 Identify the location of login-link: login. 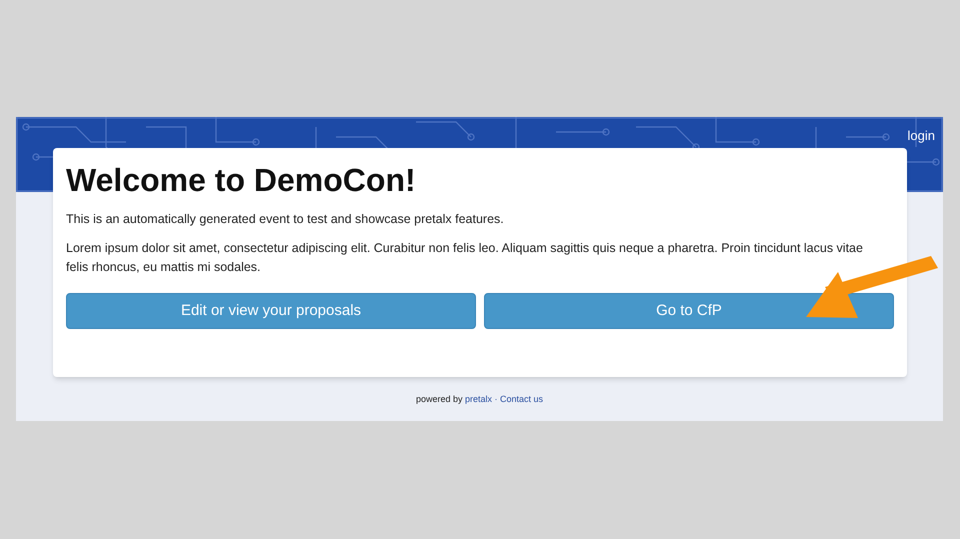
(921, 136).